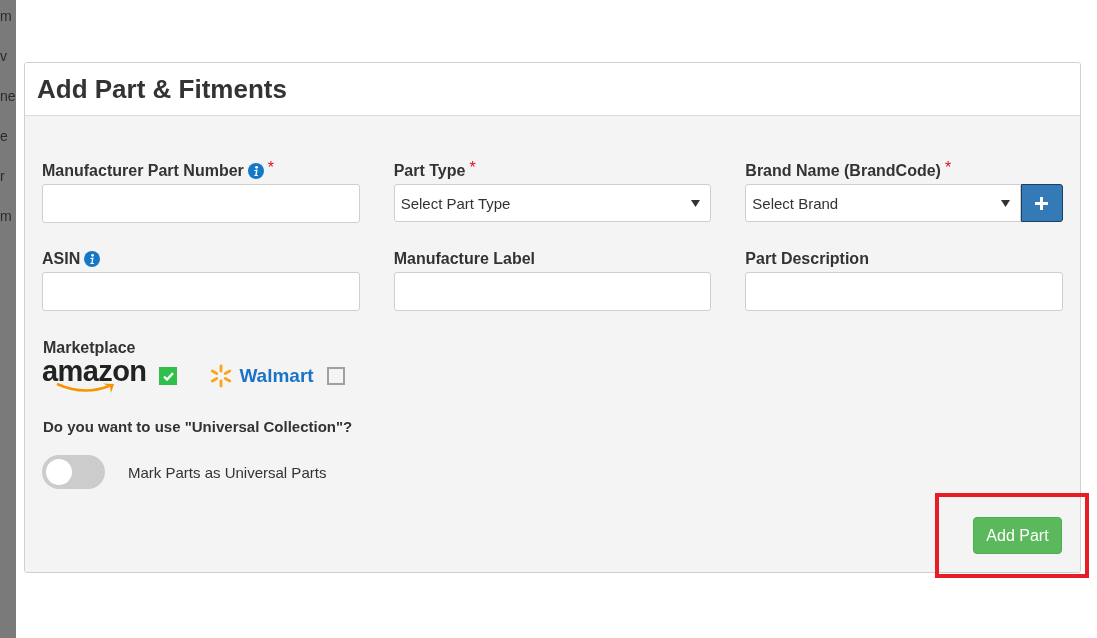 This screenshot has width=1097, height=638. Describe the element at coordinates (73, 472) in the screenshot. I see `toggle-switch` at that location.